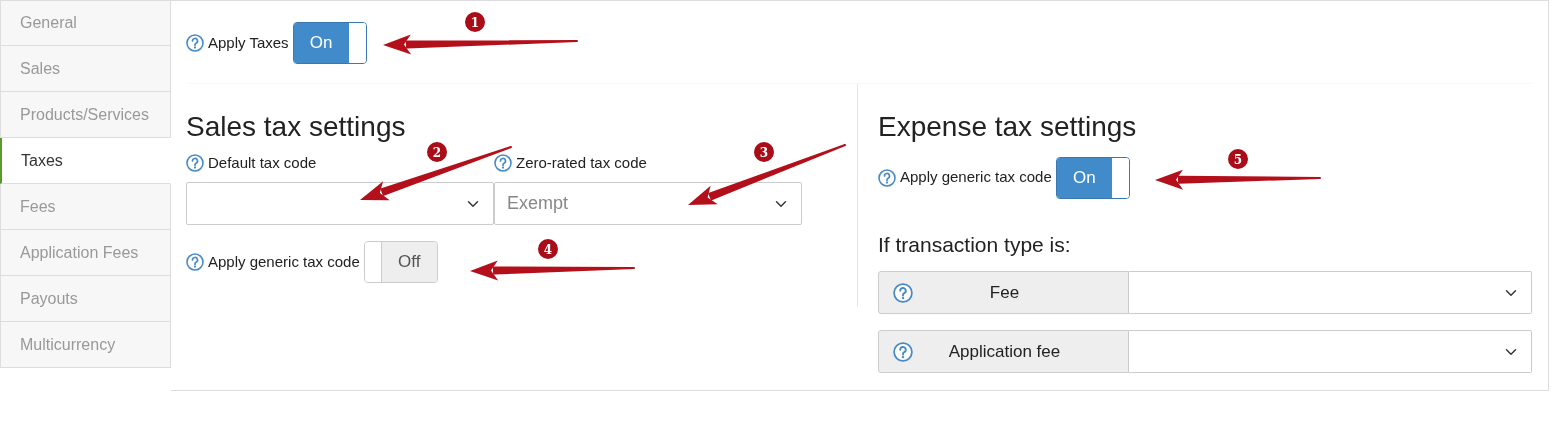  What do you see at coordinates (548, 249) in the screenshot?
I see `number-badge: 4` at bounding box center [548, 249].